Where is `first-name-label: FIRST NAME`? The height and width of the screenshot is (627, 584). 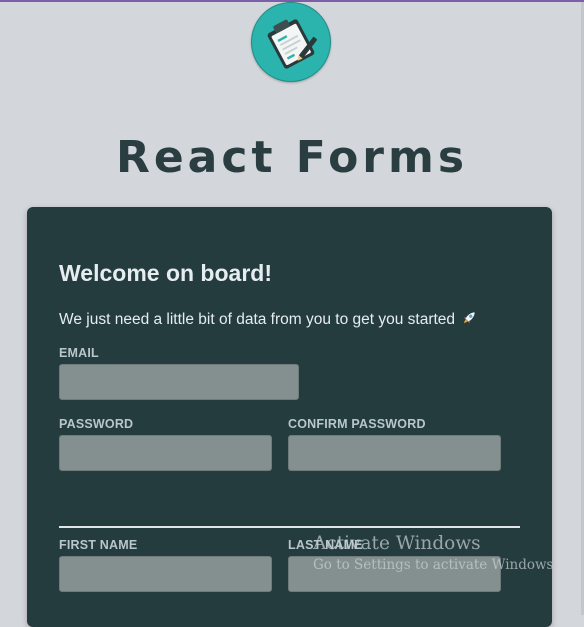
first-name-label: FIRST NAME is located at coordinates (98, 545).